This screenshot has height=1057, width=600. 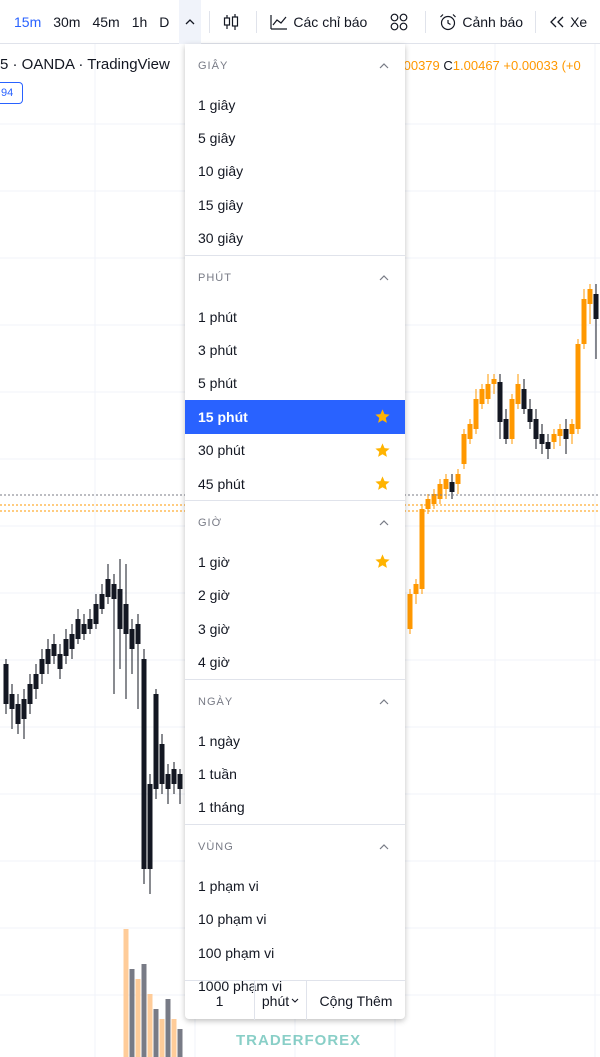 I want to click on timeframe-option: 1 tháng, so click(x=295, y=807).